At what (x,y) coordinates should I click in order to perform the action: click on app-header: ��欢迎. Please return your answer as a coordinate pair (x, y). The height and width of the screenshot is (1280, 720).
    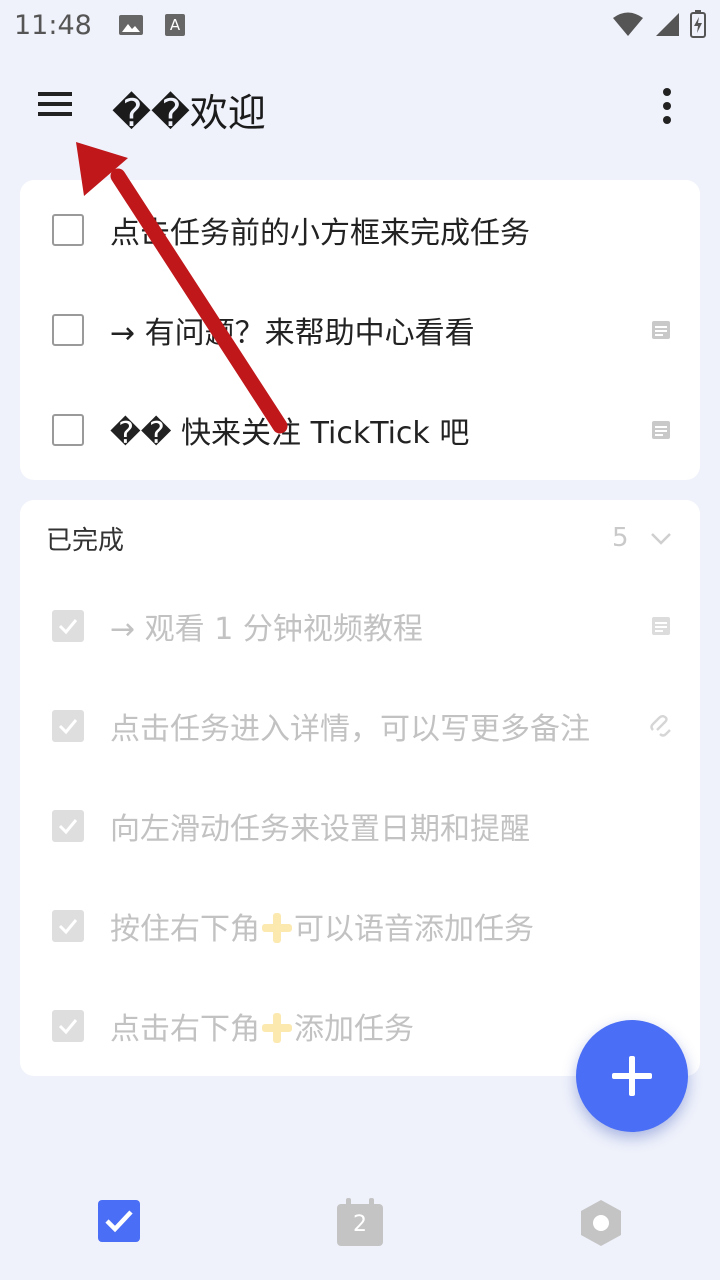
    Looking at the image, I should click on (360, 105).